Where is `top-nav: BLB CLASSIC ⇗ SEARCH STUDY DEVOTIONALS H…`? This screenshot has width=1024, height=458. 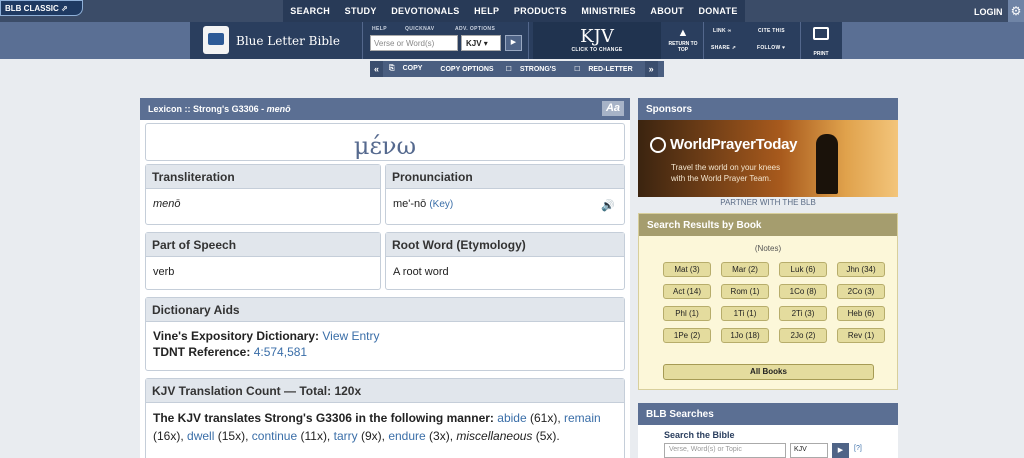 top-nav: BLB CLASSIC ⇗ SEARCH STUDY DEVOTIONALS H… is located at coordinates (512, 11).